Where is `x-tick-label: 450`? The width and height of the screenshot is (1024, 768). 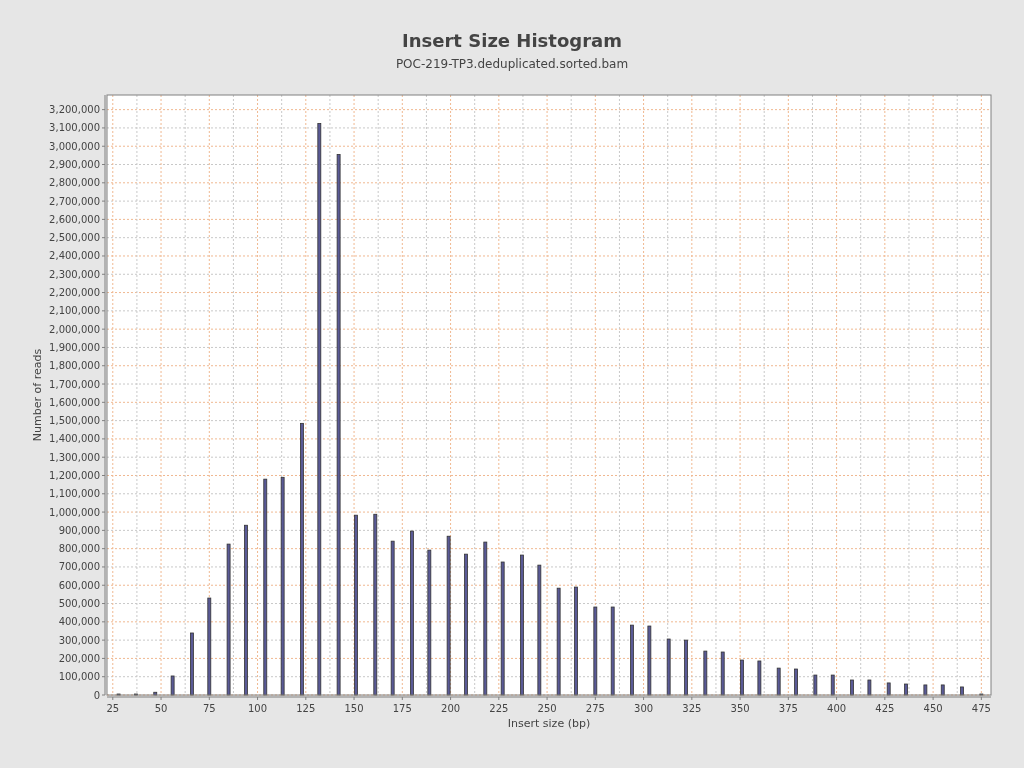 x-tick-label: 450 is located at coordinates (933, 708).